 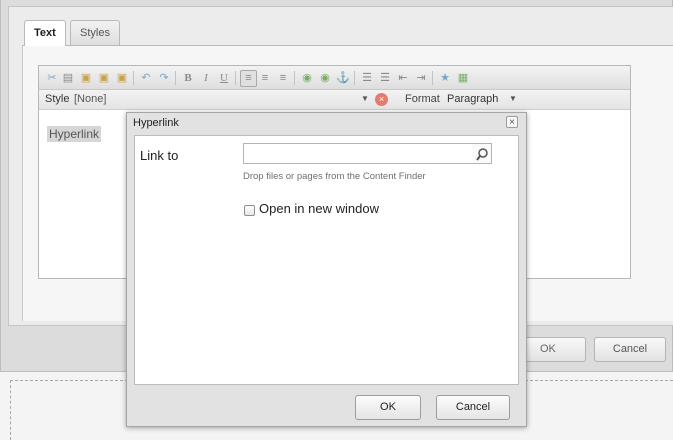 I want to click on align-right-icon: ≡, so click(x=283, y=78).